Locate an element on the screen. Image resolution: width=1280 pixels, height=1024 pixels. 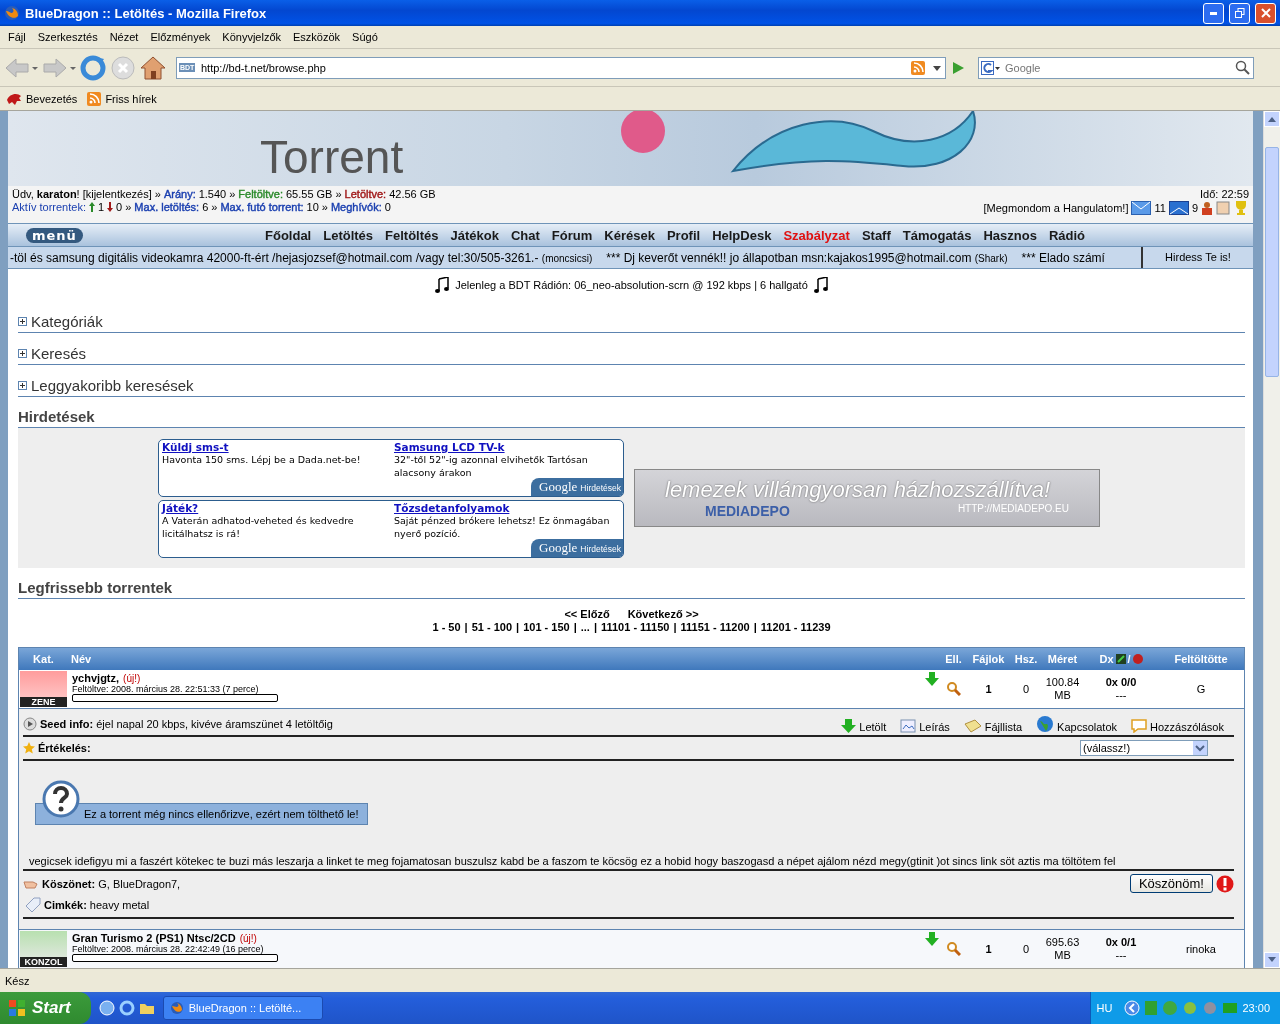
rating-label: Értékelés: is located at coordinates (64, 748).